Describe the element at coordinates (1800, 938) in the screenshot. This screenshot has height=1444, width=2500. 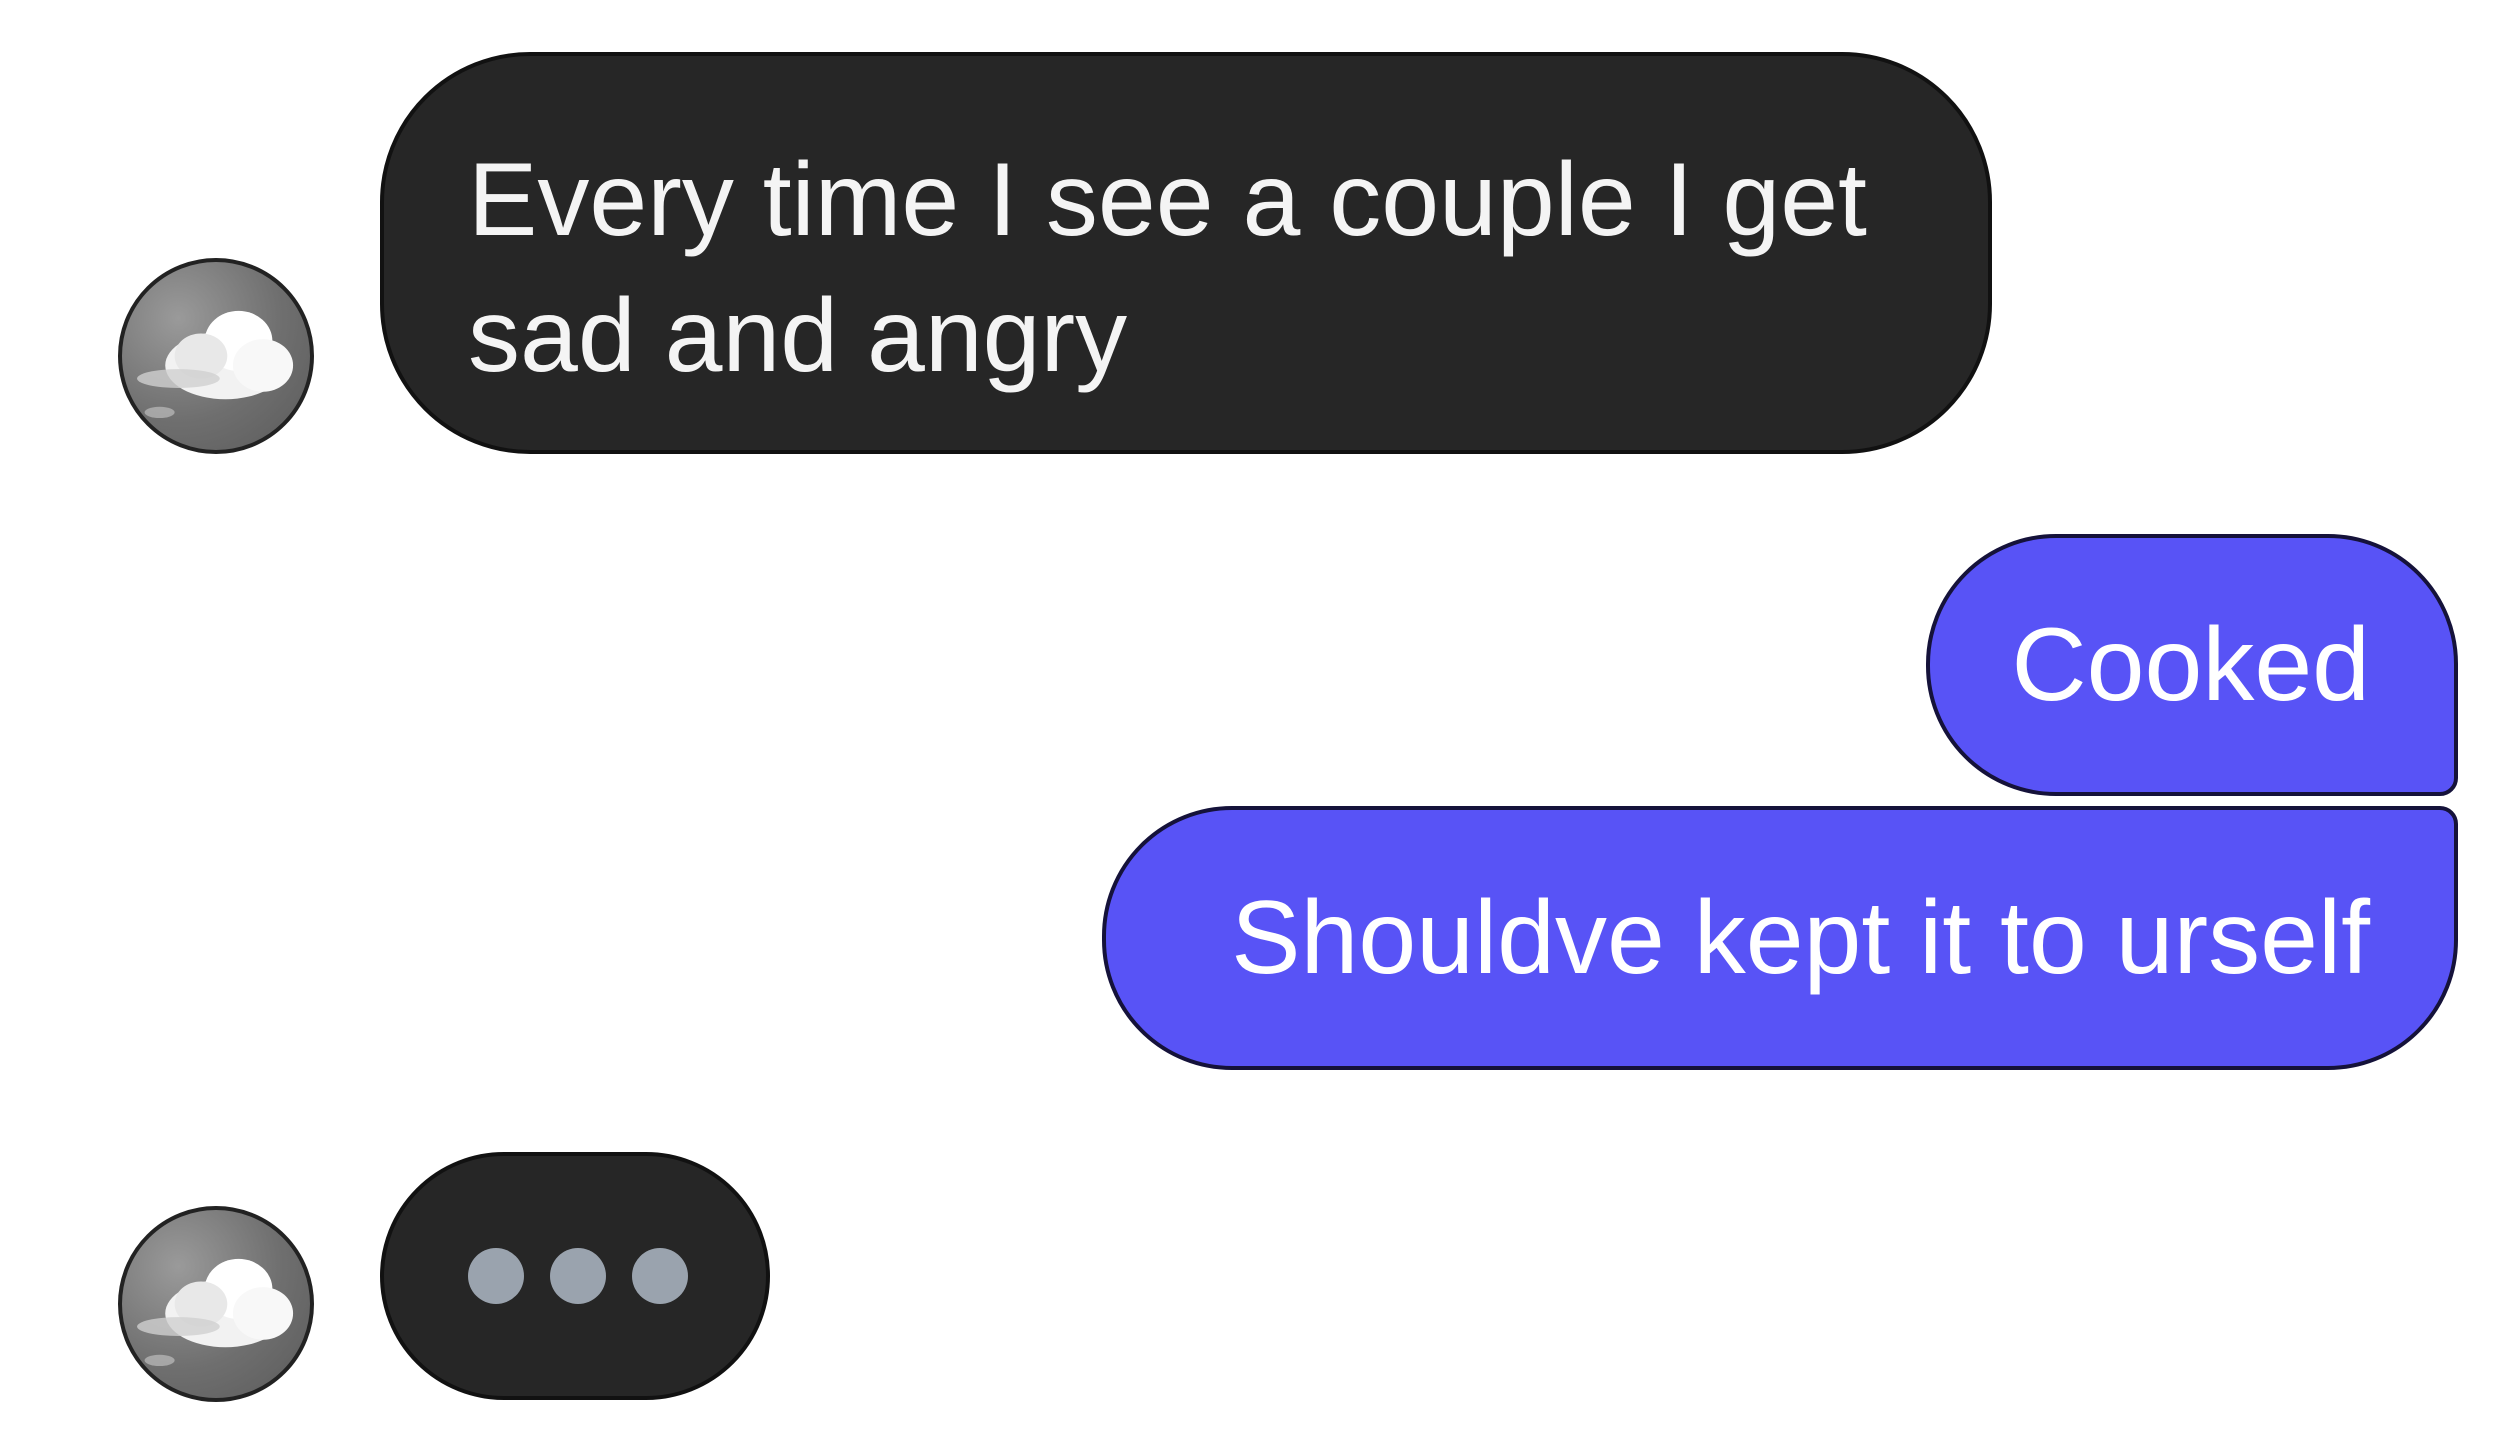
I see `message-text: Shouldve kept it to urself` at that location.